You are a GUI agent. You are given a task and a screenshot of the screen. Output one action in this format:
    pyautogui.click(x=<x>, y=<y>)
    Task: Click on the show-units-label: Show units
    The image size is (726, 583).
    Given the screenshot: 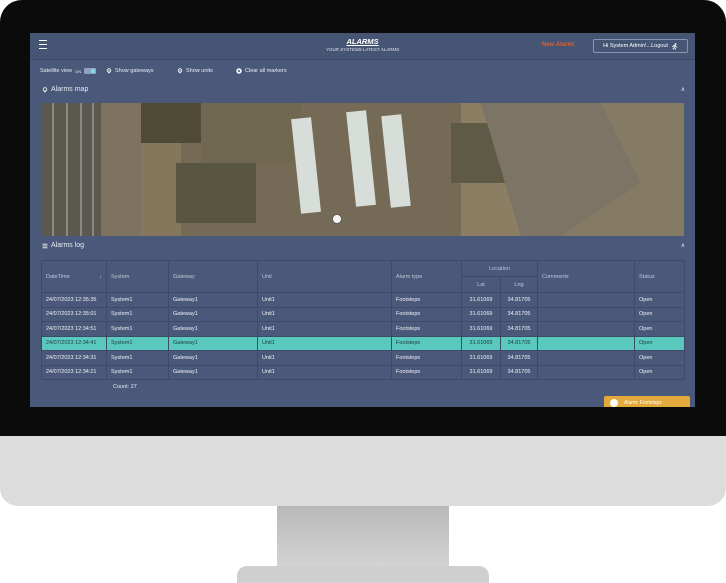 What is the action you would take?
    pyautogui.click(x=199, y=71)
    